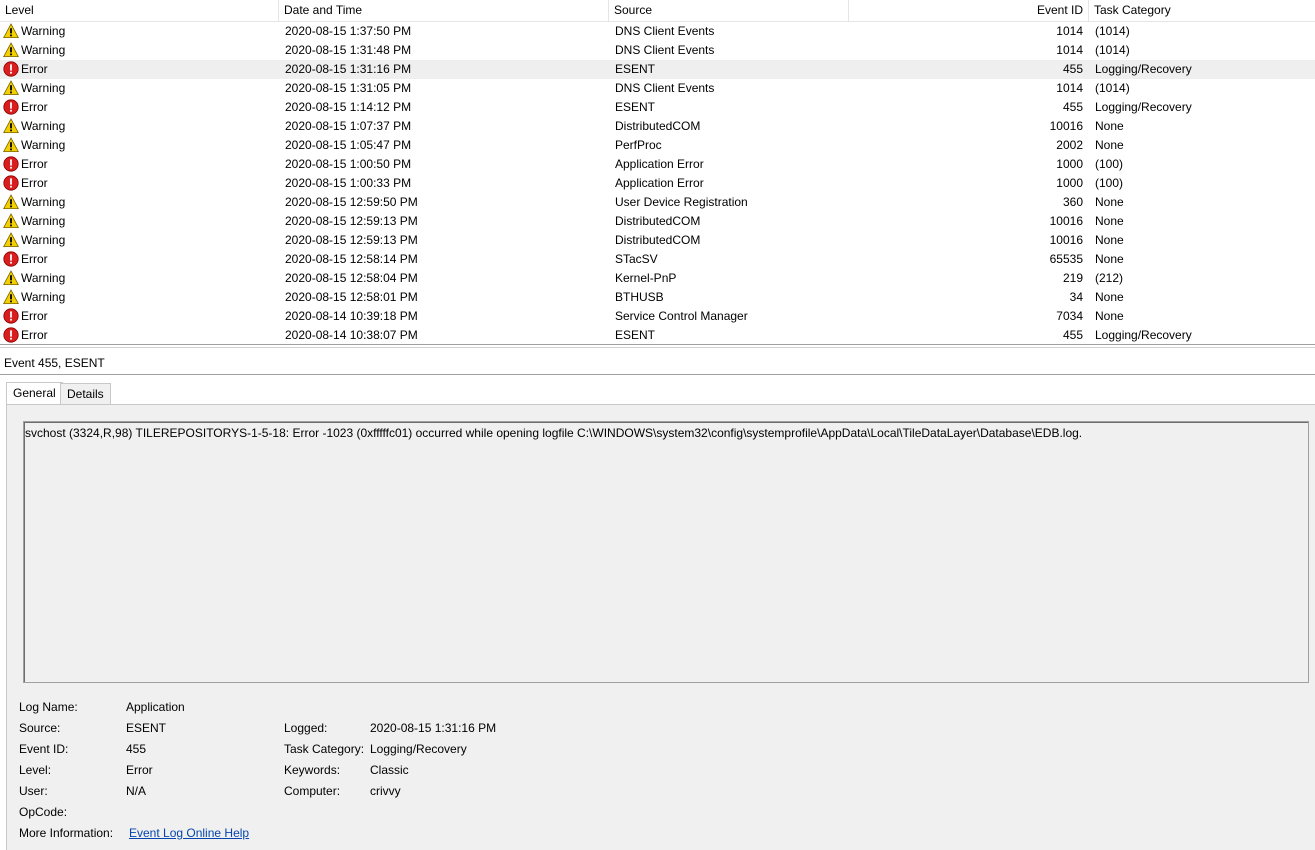 The image size is (1315, 850). I want to click on column-header-date: Date and Time, so click(444, 10).